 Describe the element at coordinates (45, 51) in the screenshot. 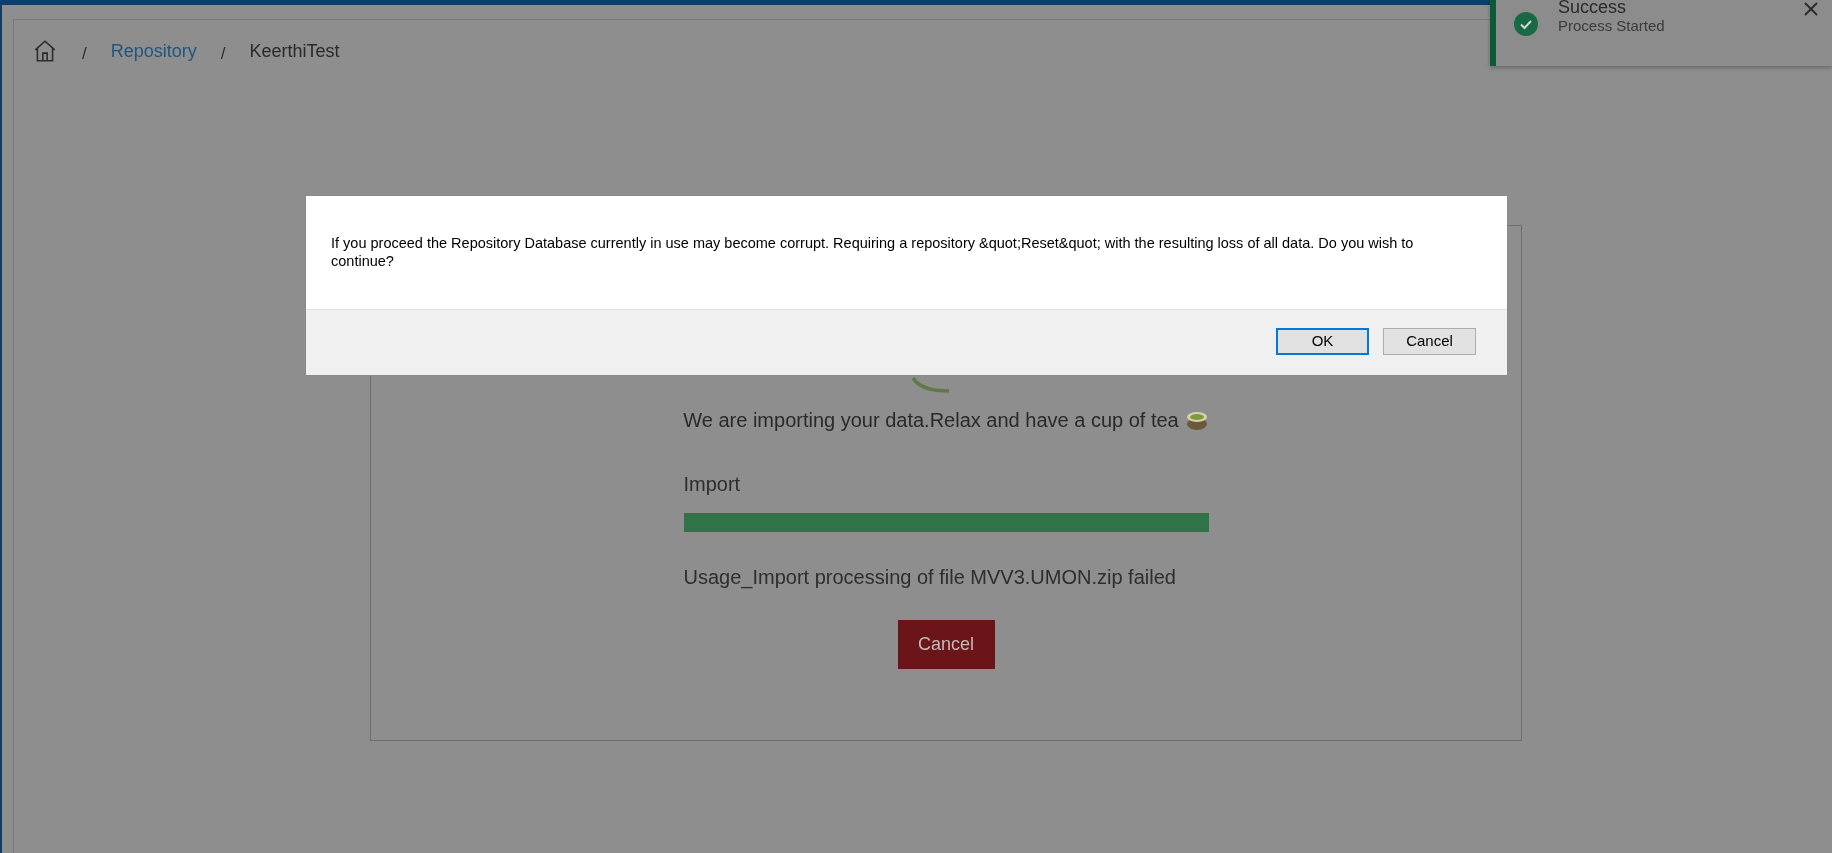

I see `home-icon` at that location.